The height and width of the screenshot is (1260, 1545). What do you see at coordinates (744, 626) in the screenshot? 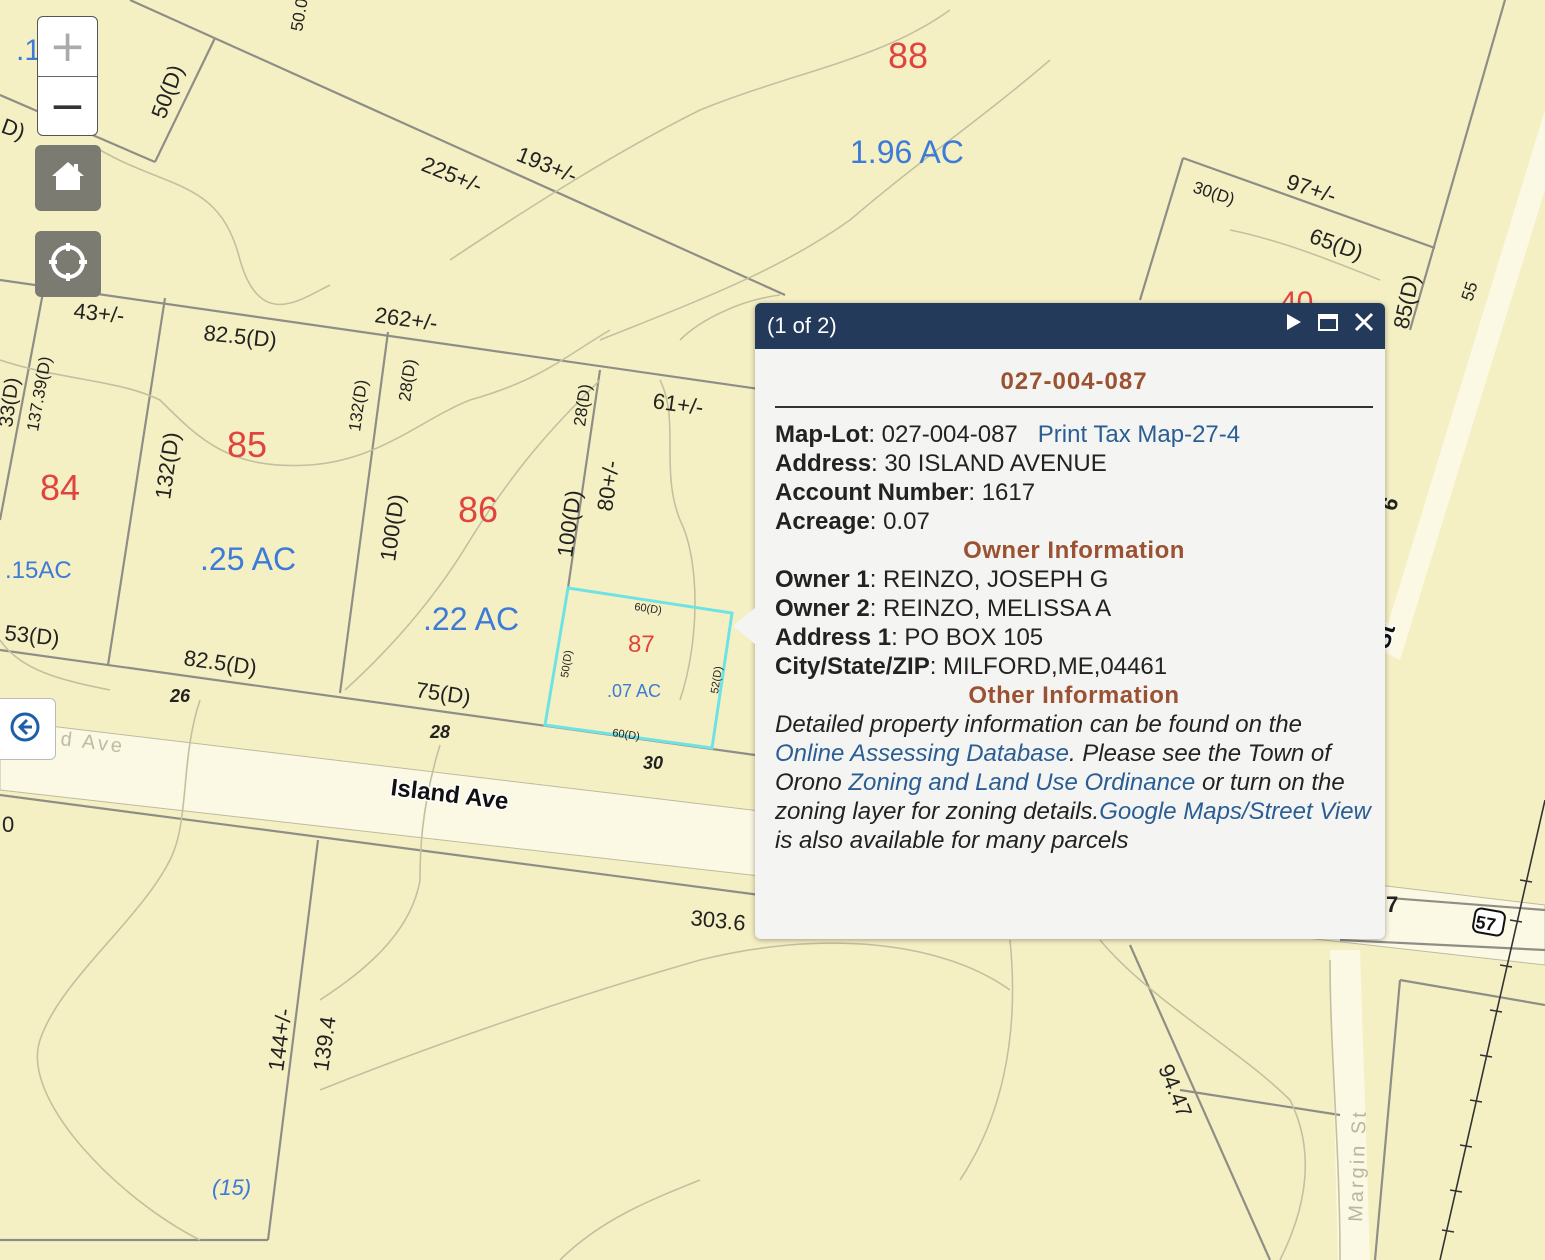
I see `popup-pointer` at bounding box center [744, 626].